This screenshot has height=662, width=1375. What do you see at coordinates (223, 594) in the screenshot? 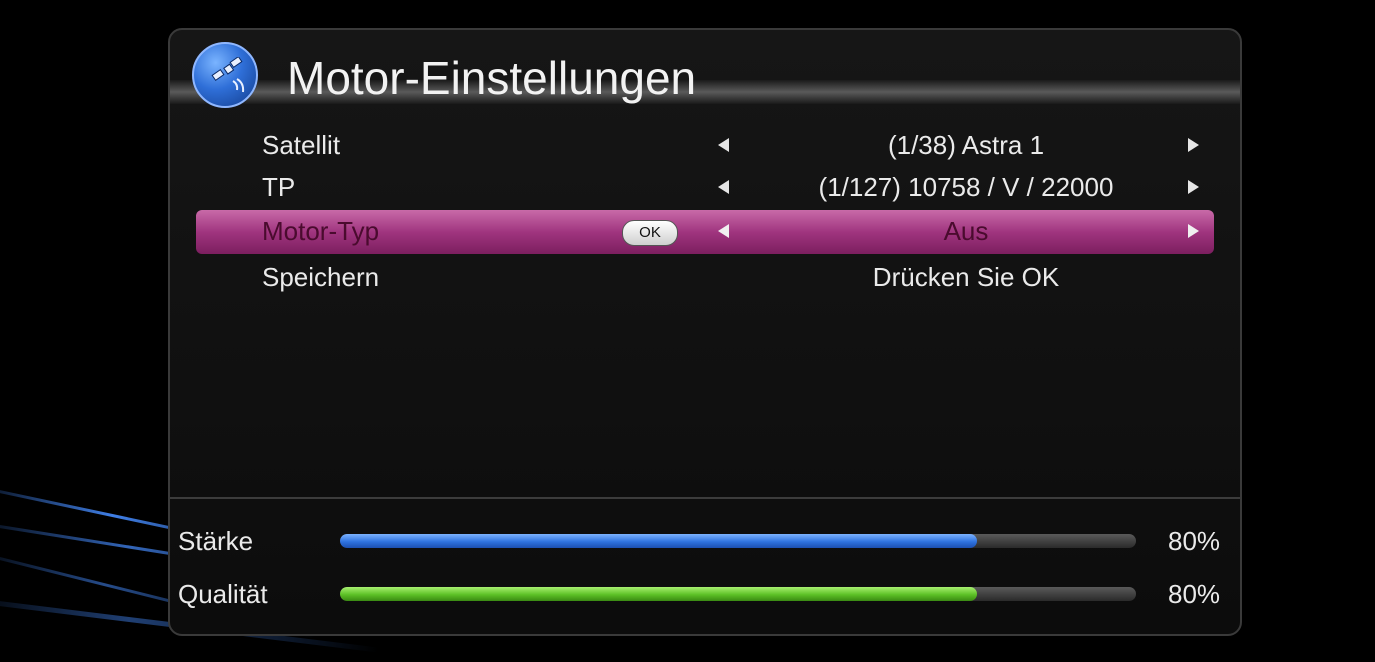
I see `meter-label: Qualität` at bounding box center [223, 594].